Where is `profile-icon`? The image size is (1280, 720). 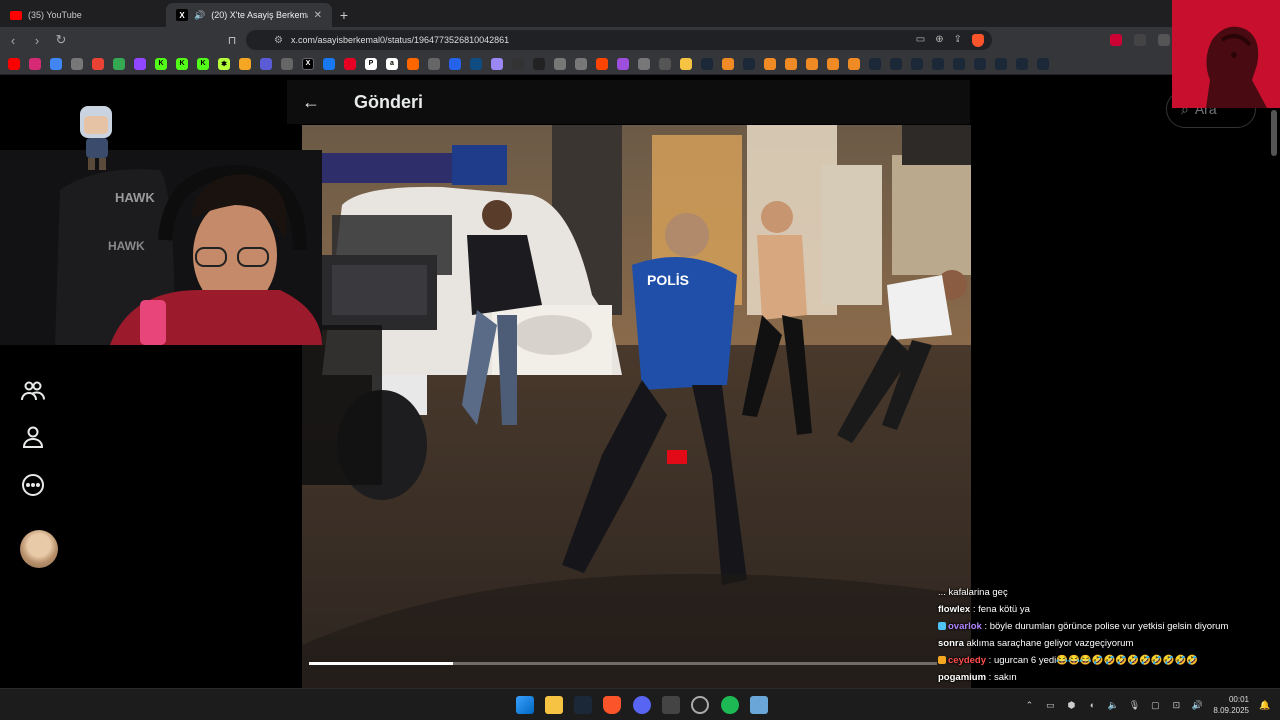
profile-icon is located at coordinates (33, 437).